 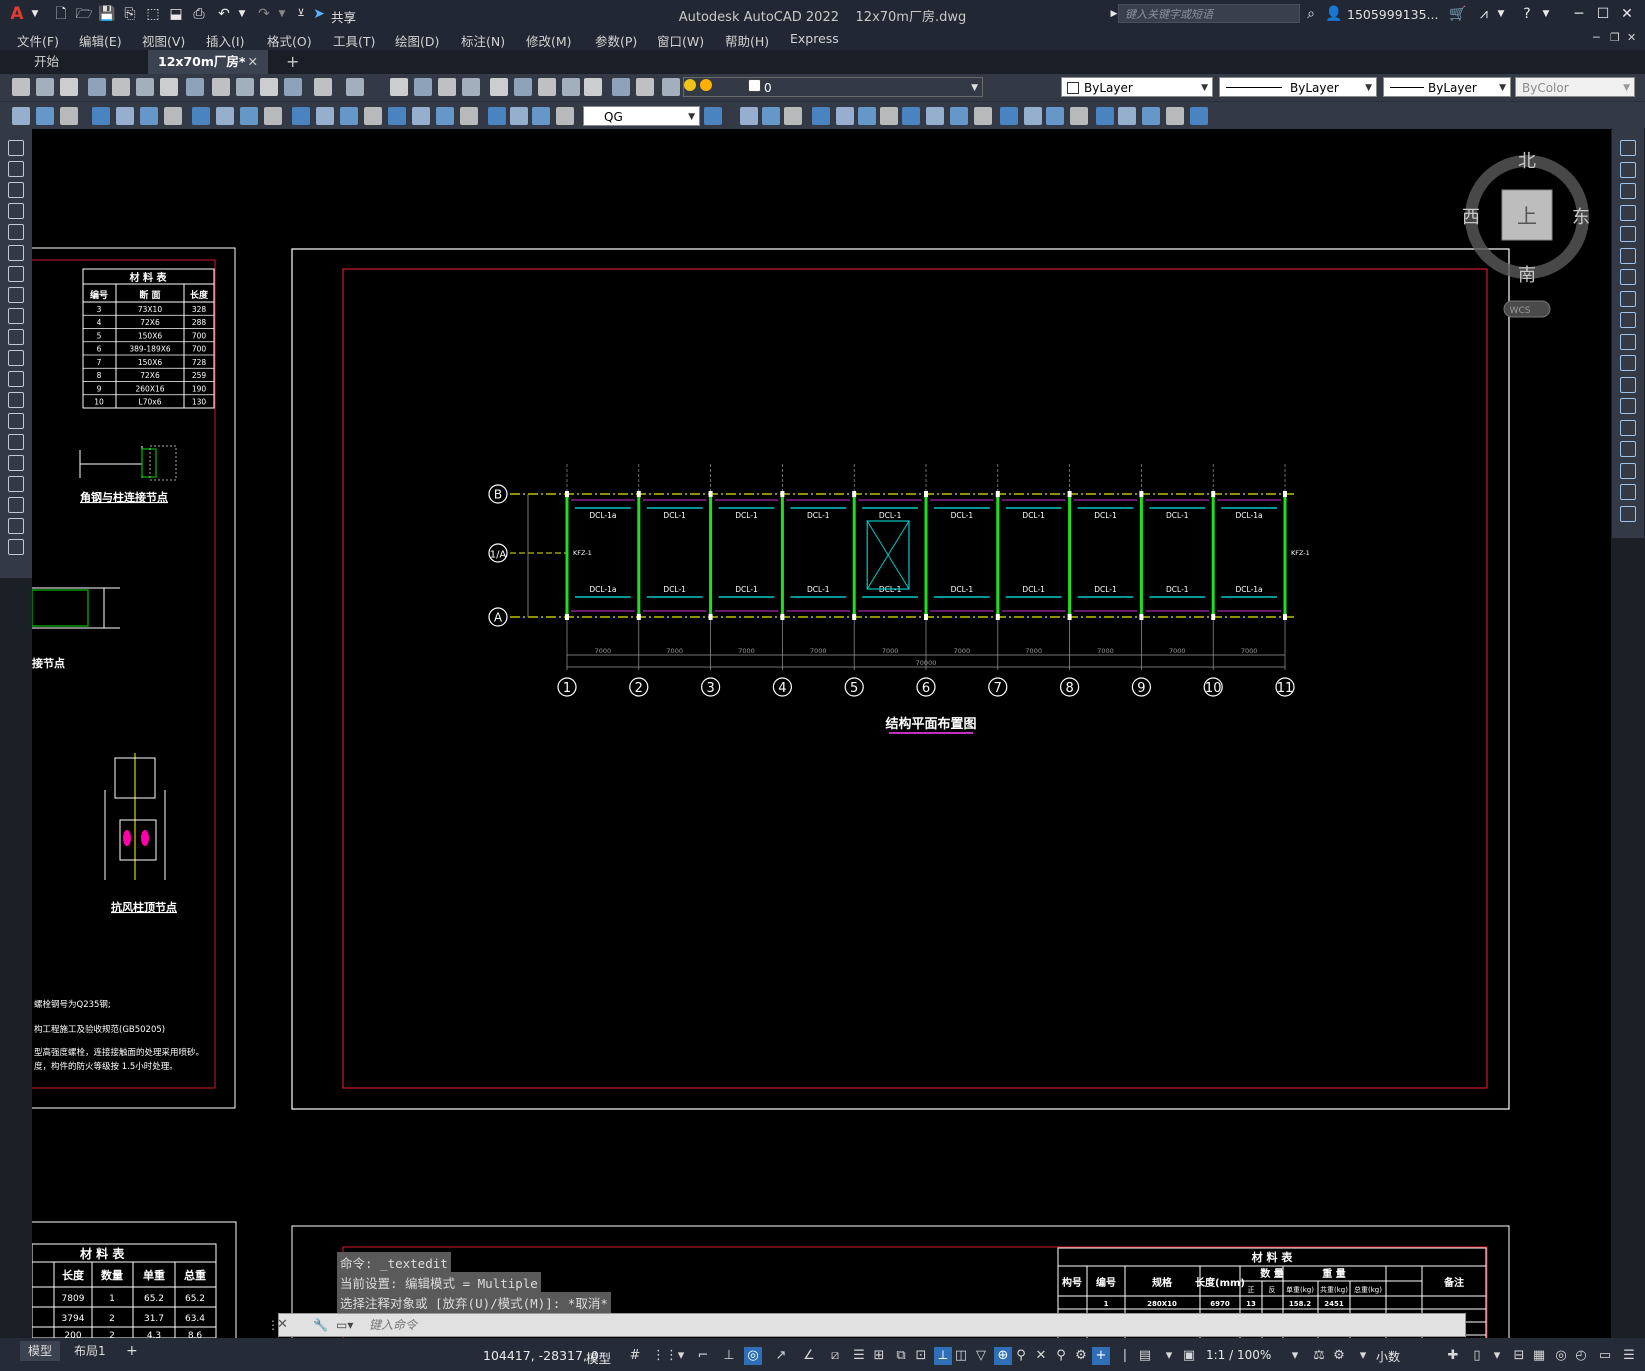 What do you see at coordinates (289, 40) in the screenshot?
I see `menu-format: 格式(O)` at bounding box center [289, 40].